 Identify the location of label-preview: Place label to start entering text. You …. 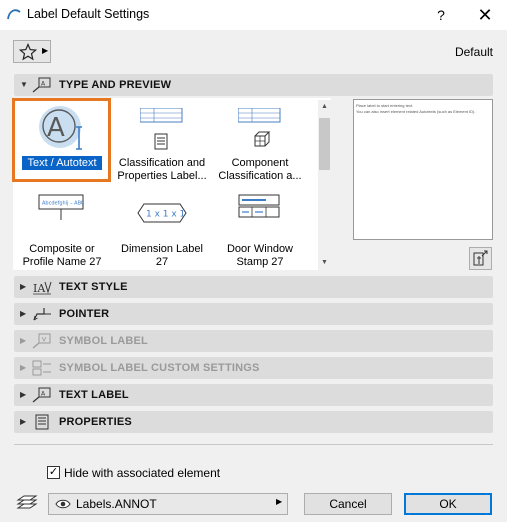
(423, 169).